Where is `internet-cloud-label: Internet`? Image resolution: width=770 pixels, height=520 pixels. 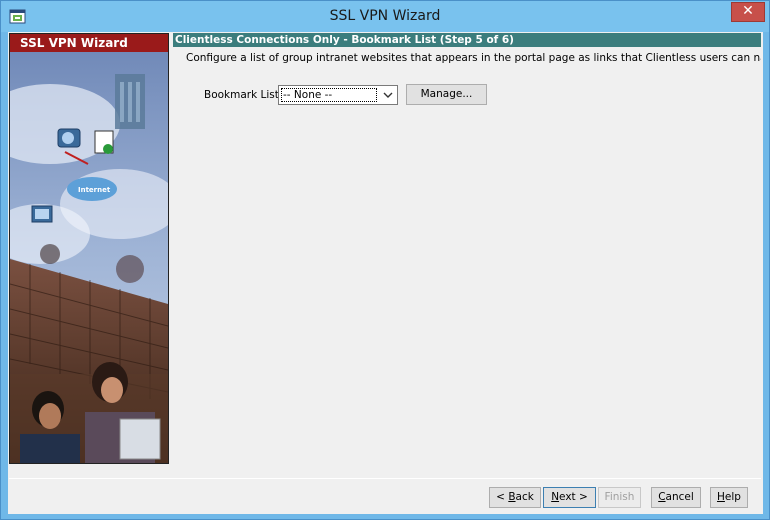 internet-cloud-label: Internet is located at coordinates (94, 190).